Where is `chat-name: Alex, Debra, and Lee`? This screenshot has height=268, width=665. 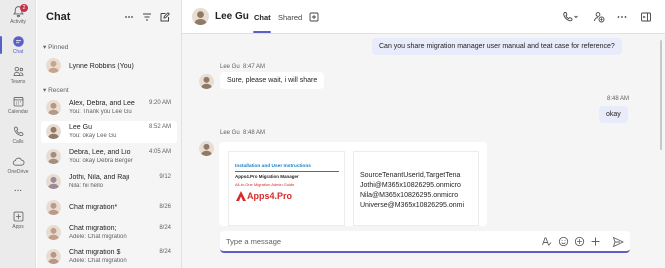 chat-name: Alex, Debra, and Lee is located at coordinates (102, 103).